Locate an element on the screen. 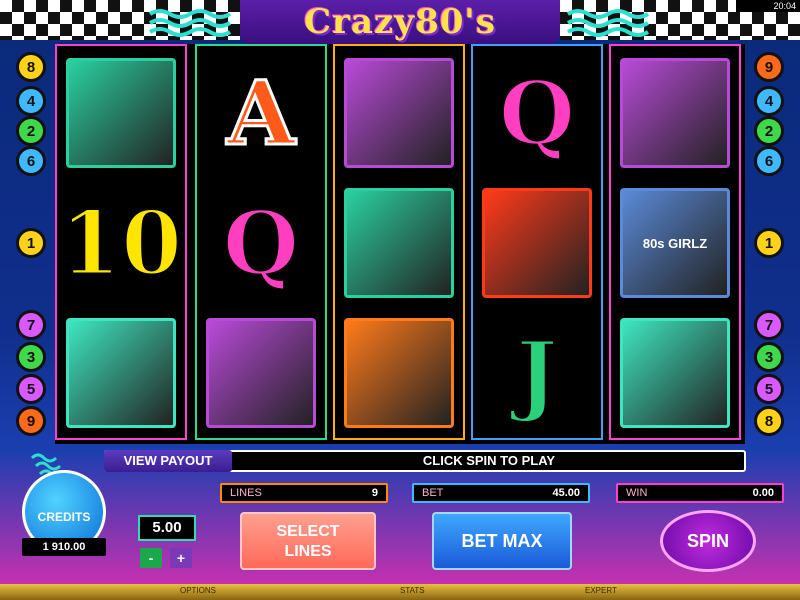 Image resolution: width=800 pixels, height=600 pixels. payline-badge-right-4: 4 is located at coordinates (769, 101).